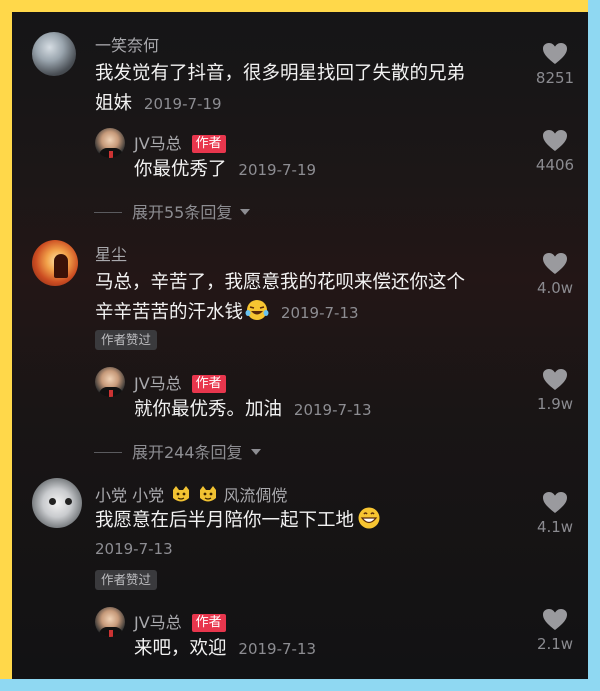 This screenshot has width=600, height=691. What do you see at coordinates (6, 345) in the screenshot?
I see `frame-left-border` at bounding box center [6, 345].